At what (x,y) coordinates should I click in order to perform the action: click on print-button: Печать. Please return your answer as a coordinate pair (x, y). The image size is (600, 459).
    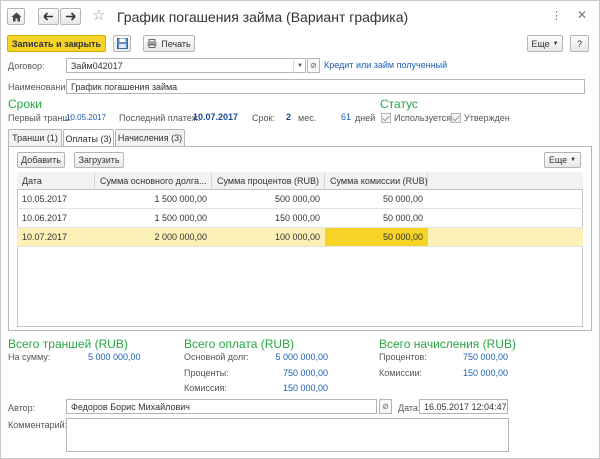
    Looking at the image, I should click on (169, 43).